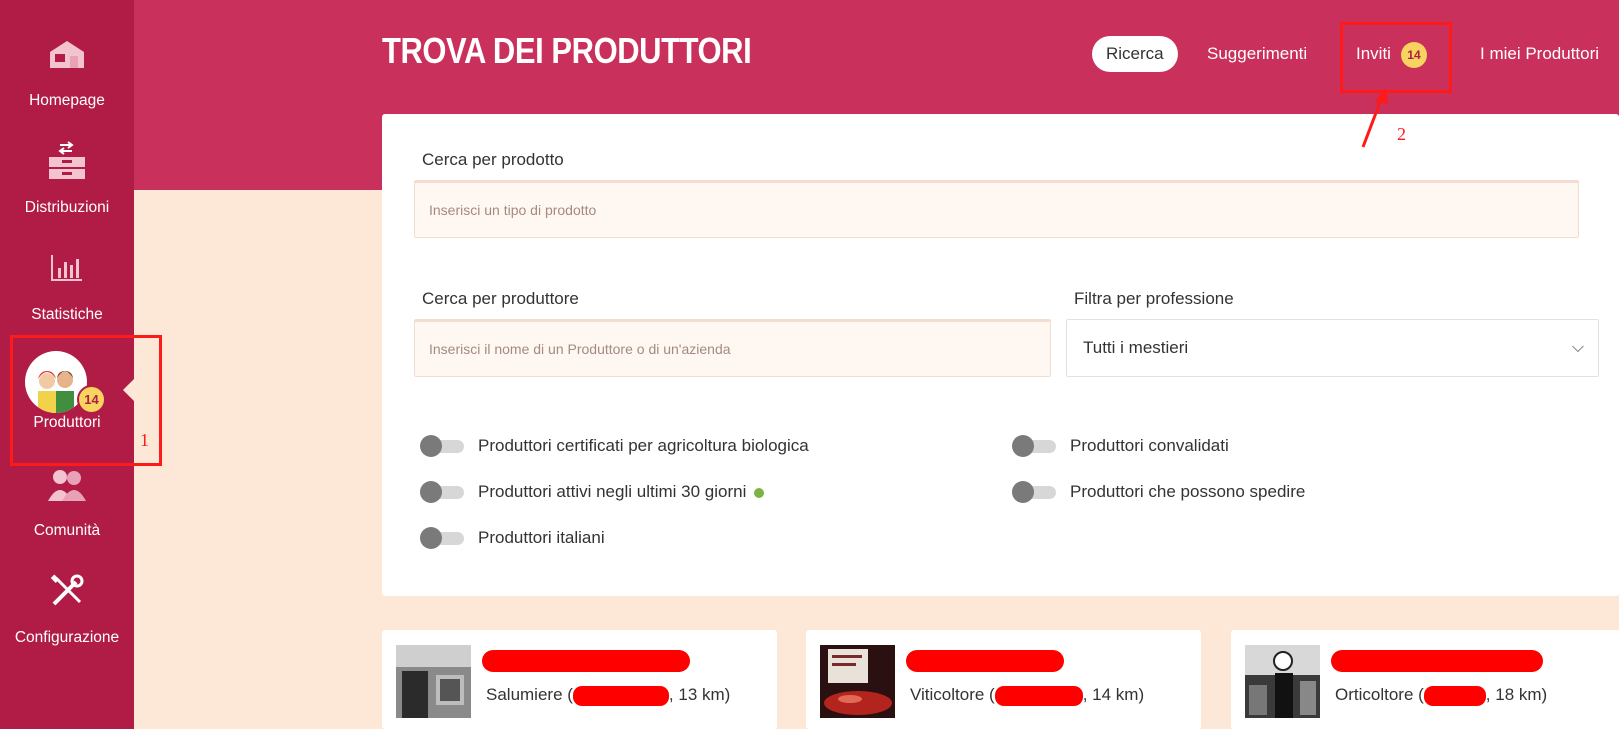  Describe the element at coordinates (1516, 694) in the screenshot. I see `producer-distance: , 18 km)` at that location.